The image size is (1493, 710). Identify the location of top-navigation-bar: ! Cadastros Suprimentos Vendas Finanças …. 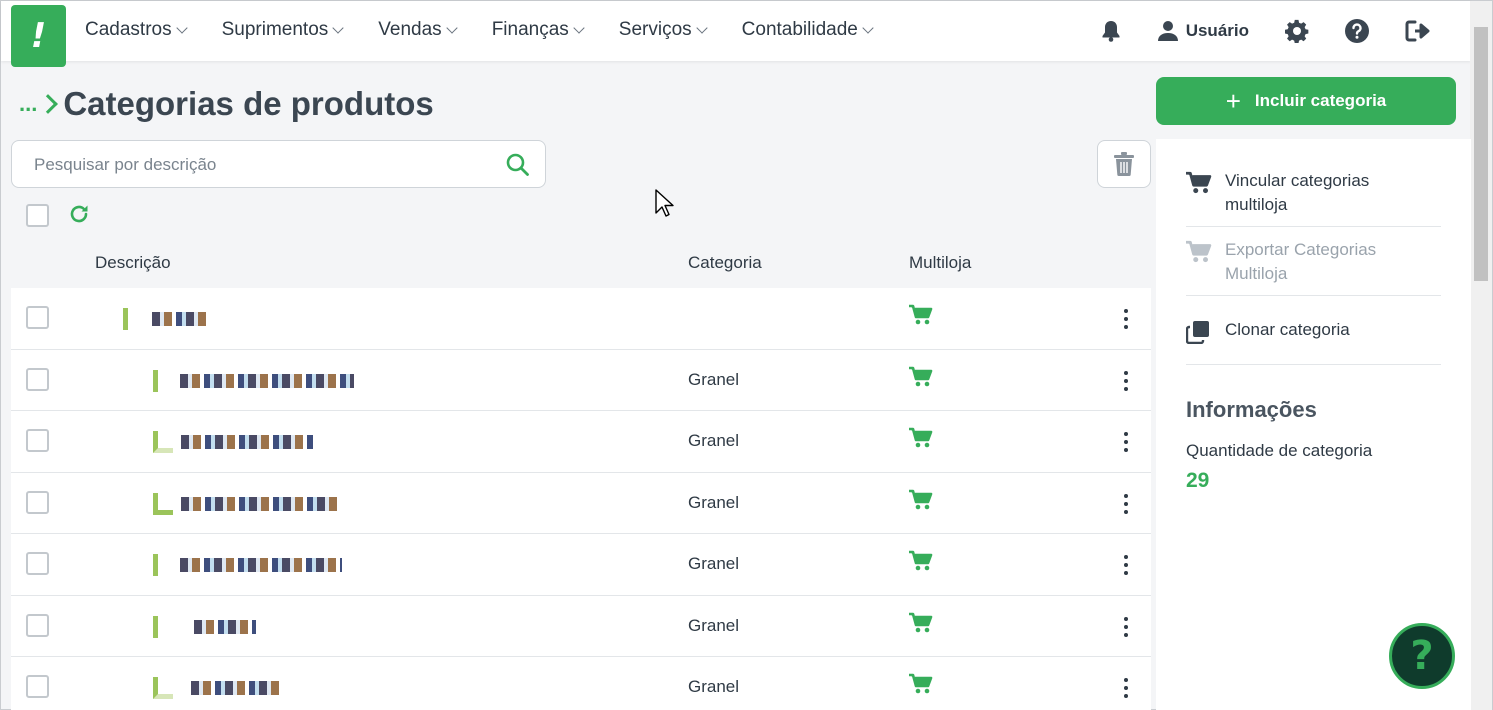
(736, 34).